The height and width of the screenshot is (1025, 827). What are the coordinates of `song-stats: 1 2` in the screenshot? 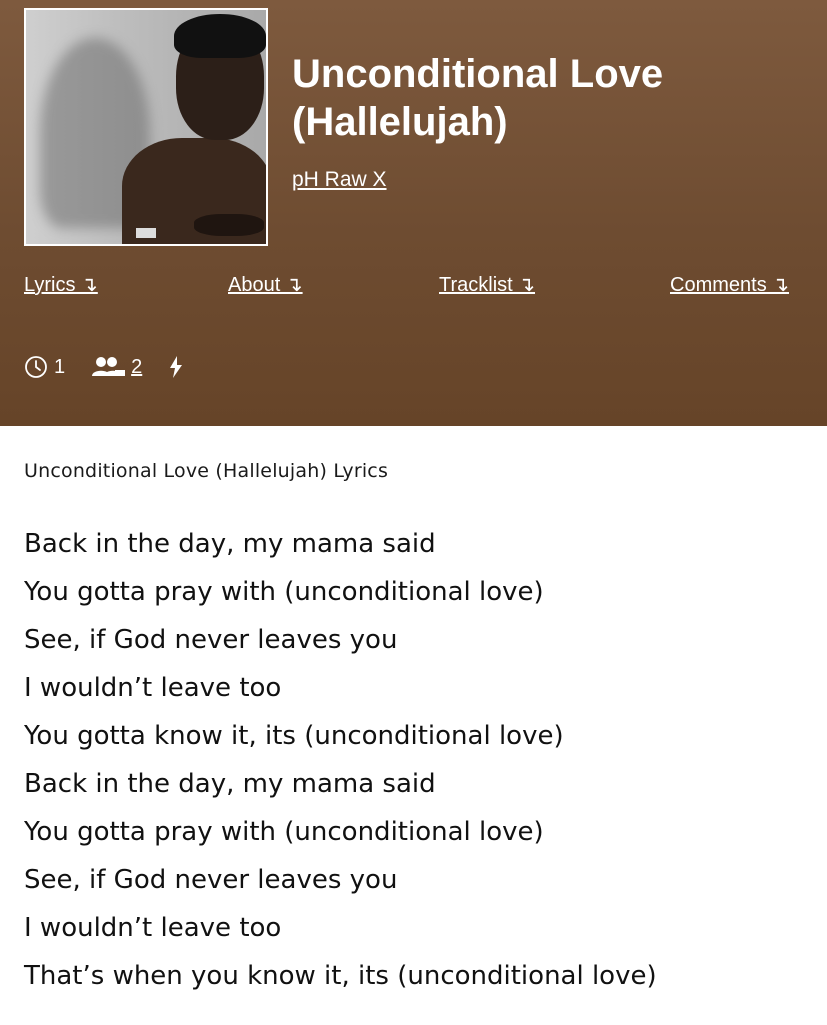 It's located at (117, 367).